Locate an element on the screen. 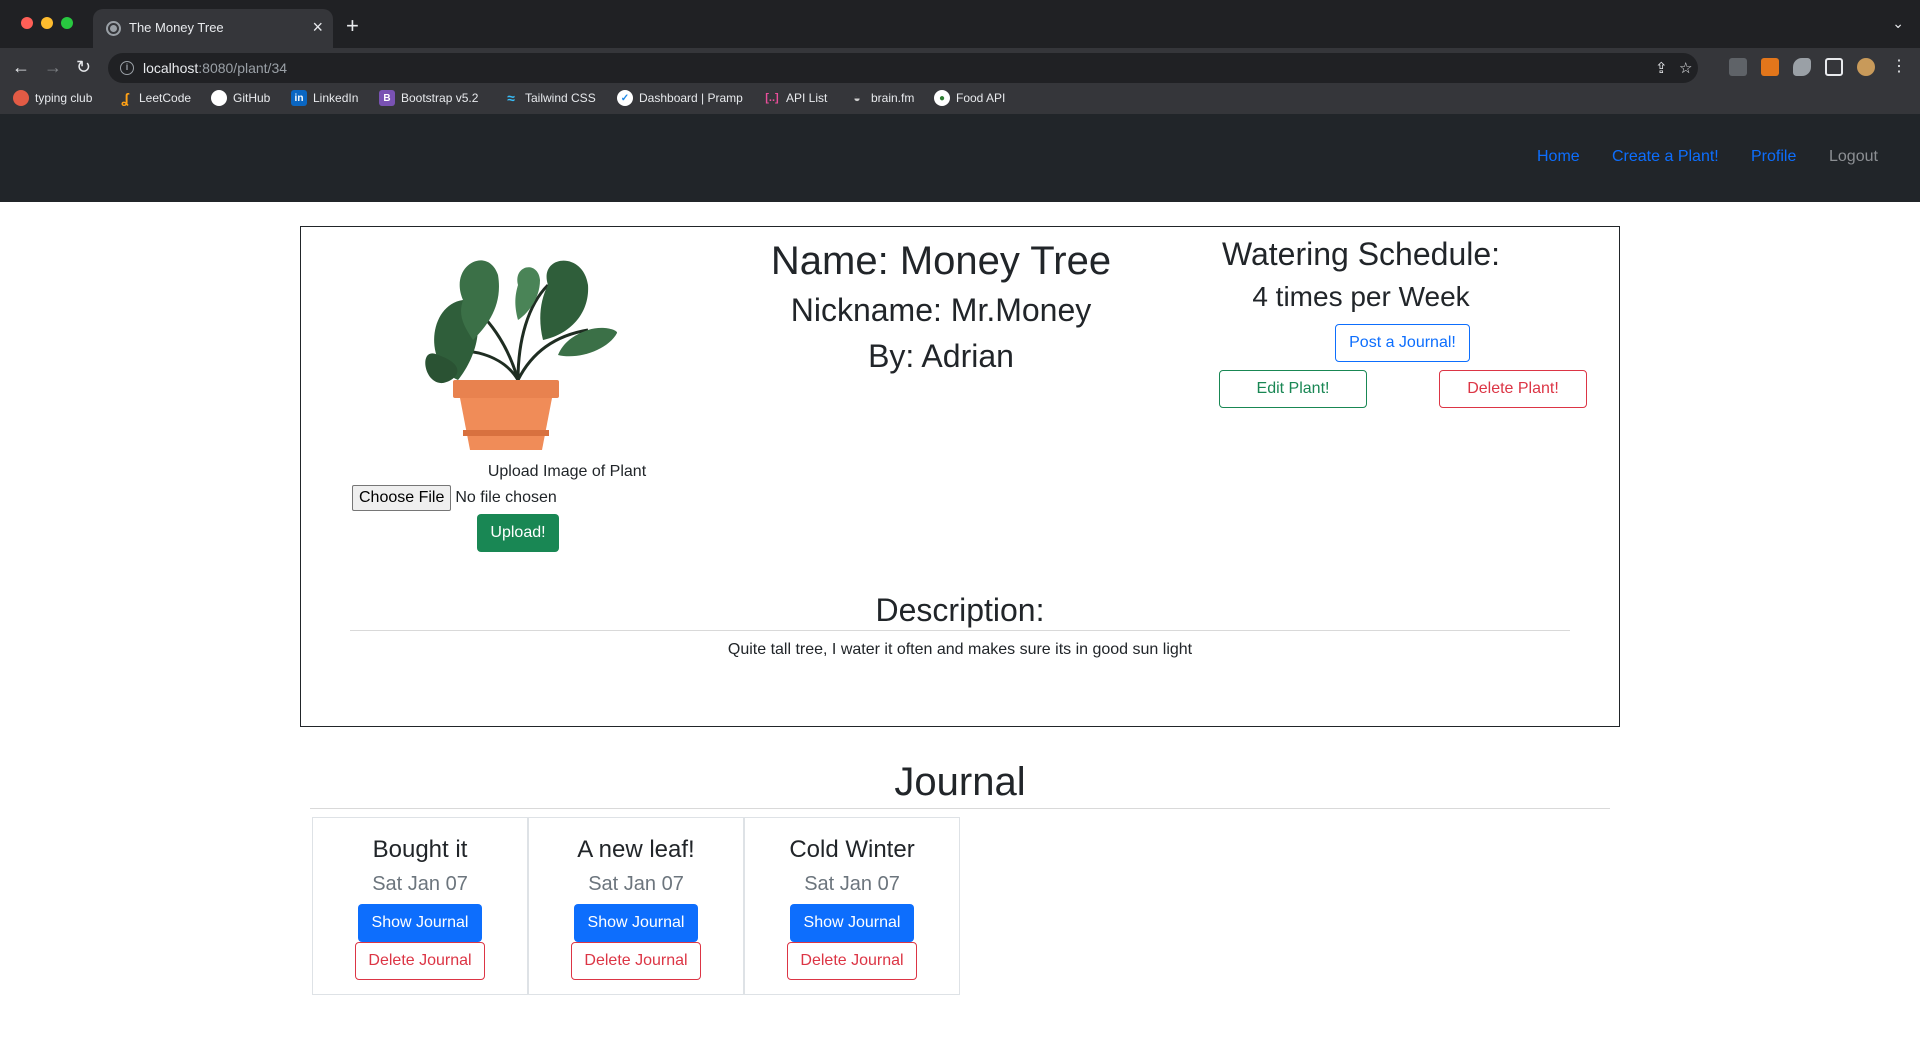  extensions-puzzle-icon is located at coordinates (1802, 67).